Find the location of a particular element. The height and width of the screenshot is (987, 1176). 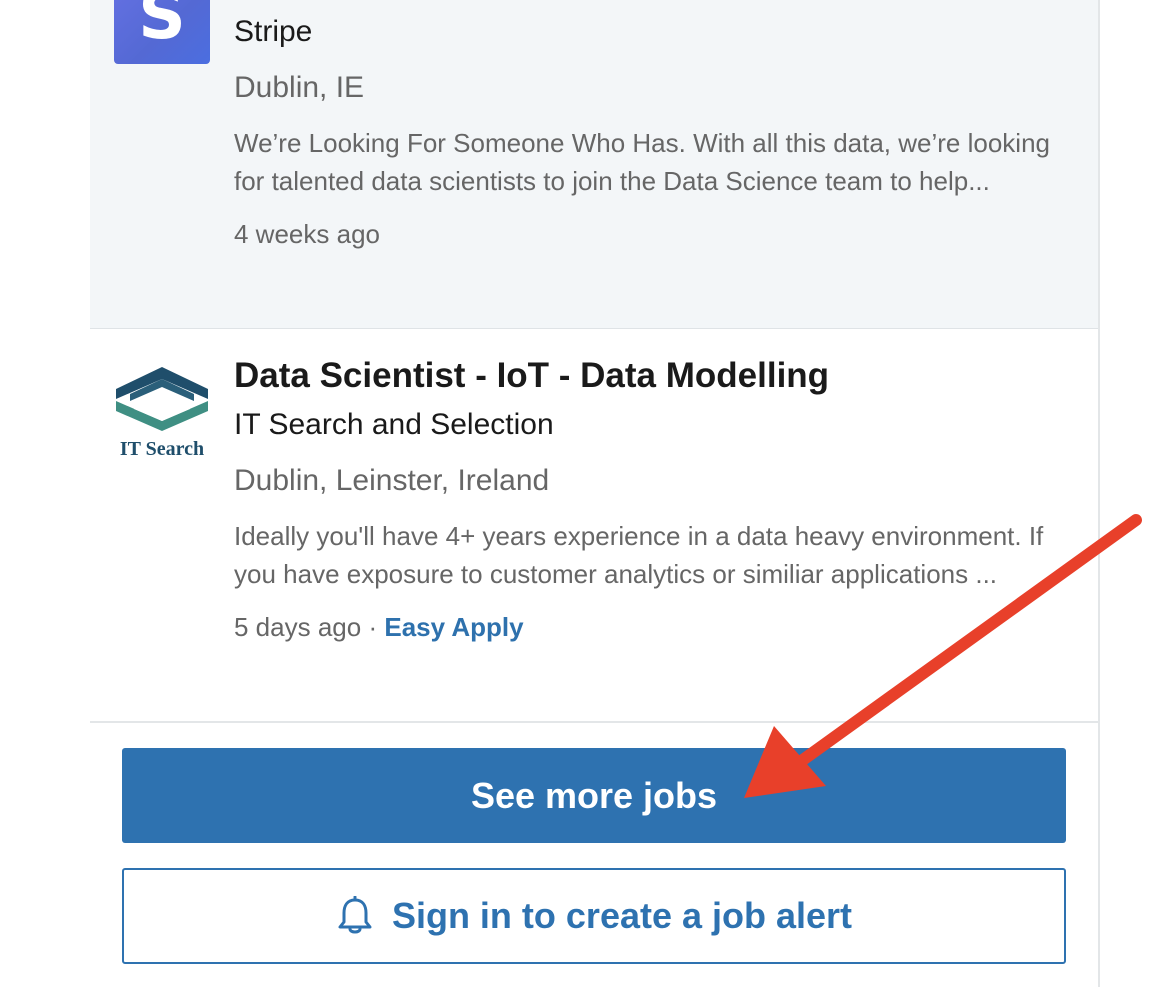

job-posted-time: 4 weeks ago is located at coordinates (307, 234).